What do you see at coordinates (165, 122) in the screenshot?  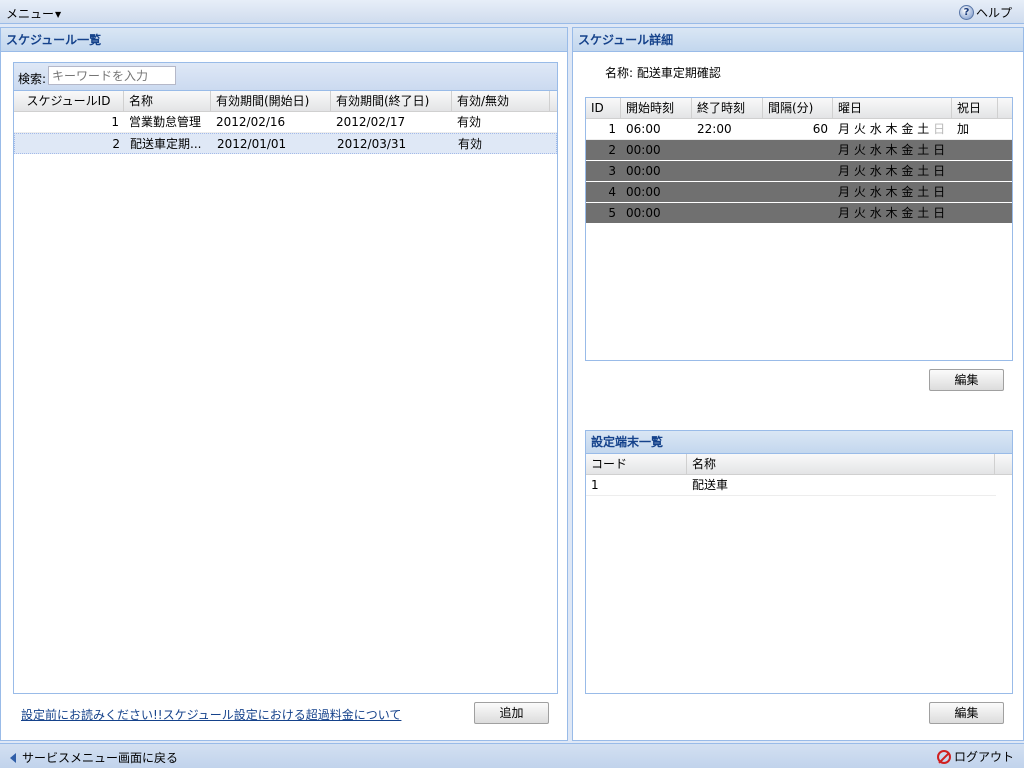 I see `cell-name: 営業勤怠管理` at bounding box center [165, 122].